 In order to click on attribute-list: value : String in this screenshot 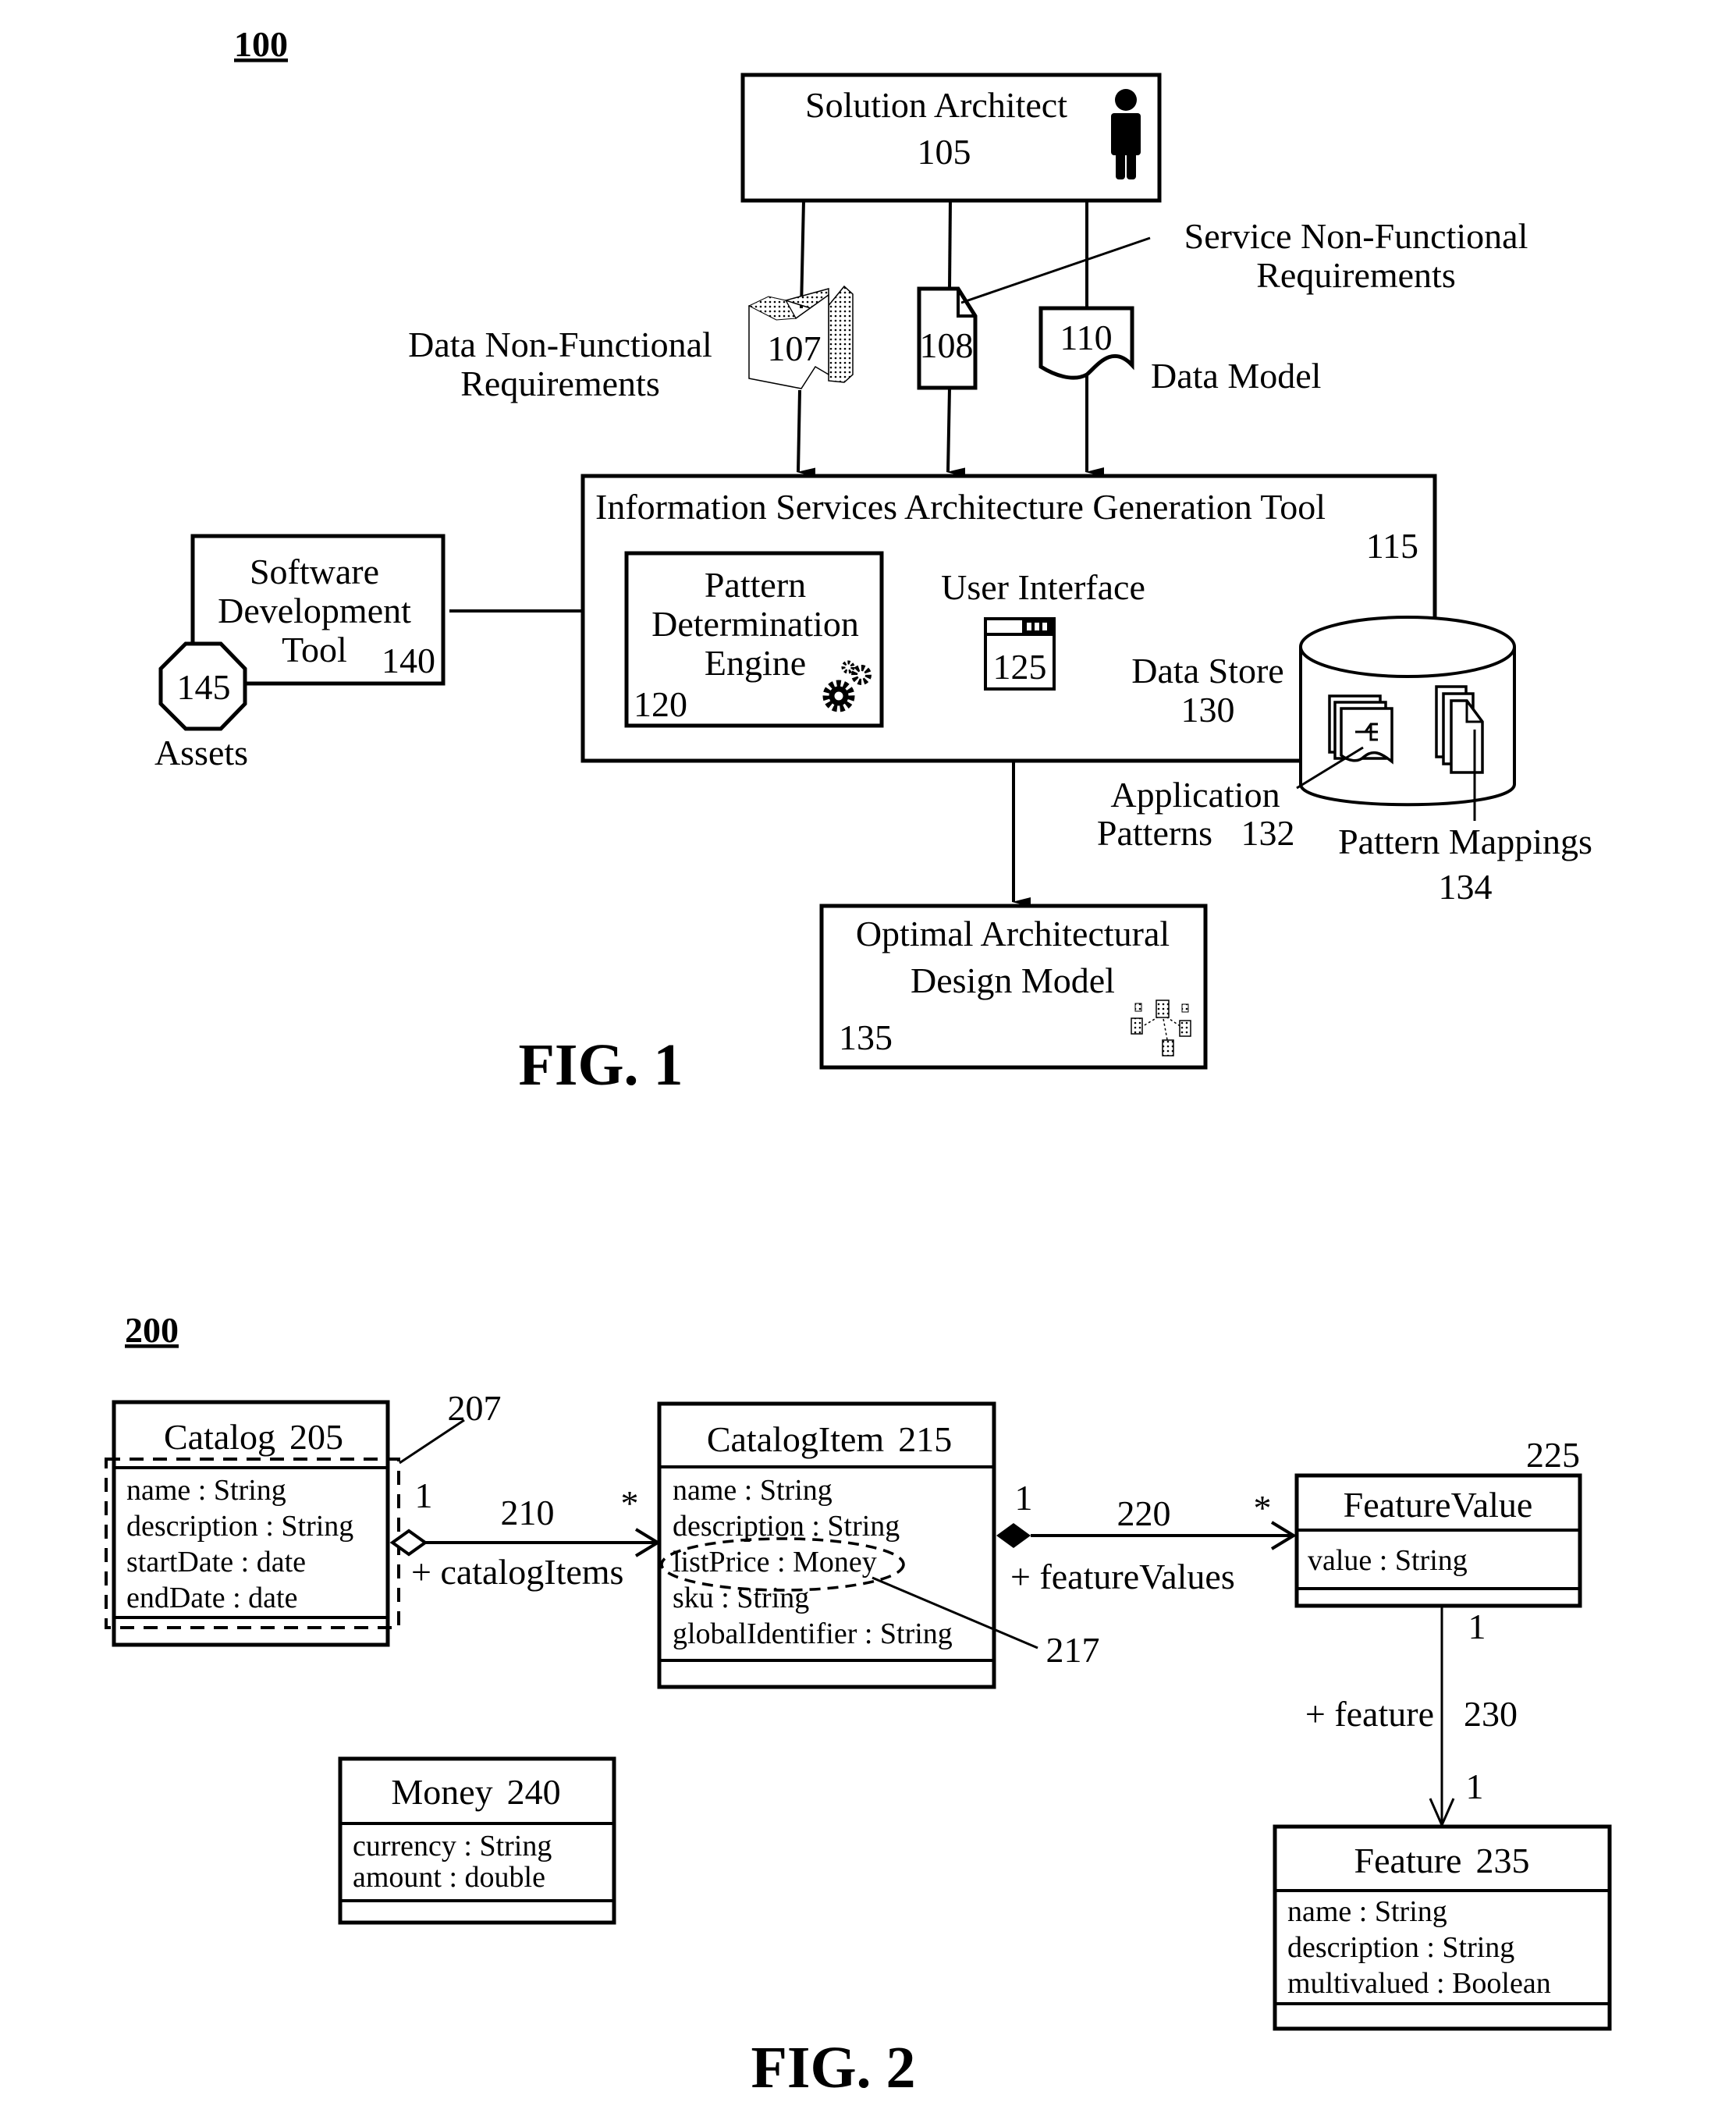, I will do `click(1388, 1560)`.